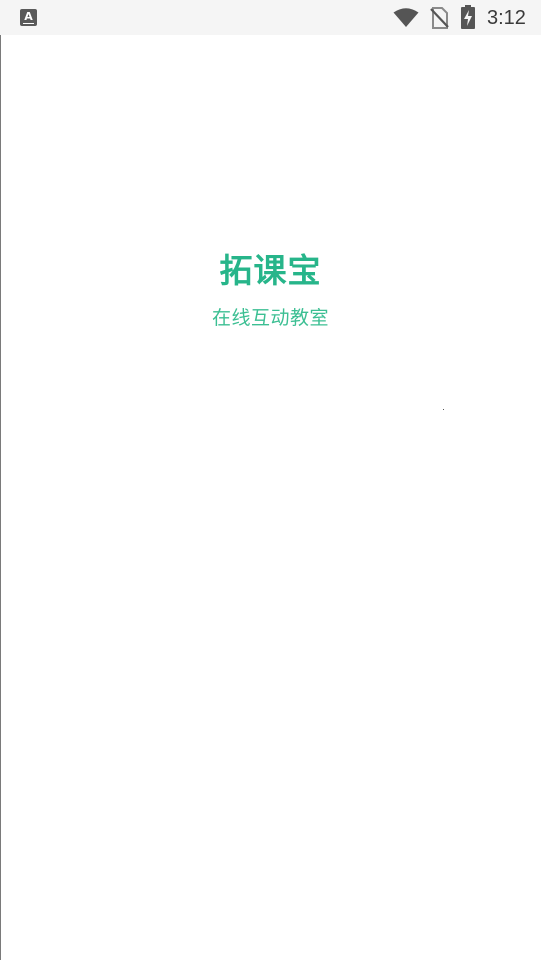  Describe the element at coordinates (506, 18) in the screenshot. I see `status-time: 3:12` at that location.